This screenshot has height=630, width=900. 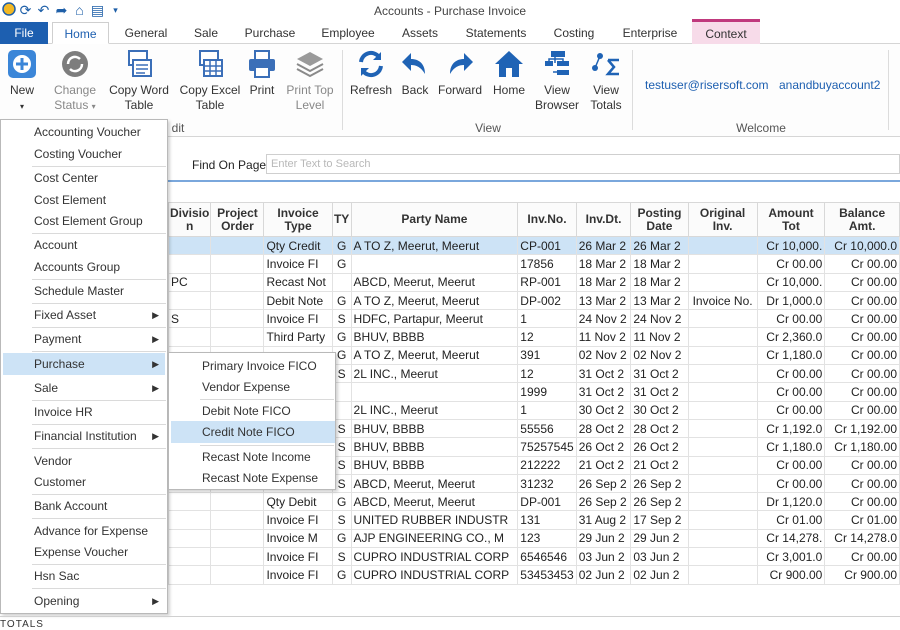 What do you see at coordinates (84, 412) in the screenshot?
I see `menu-item-invoice-hr: Invoice HR` at bounding box center [84, 412].